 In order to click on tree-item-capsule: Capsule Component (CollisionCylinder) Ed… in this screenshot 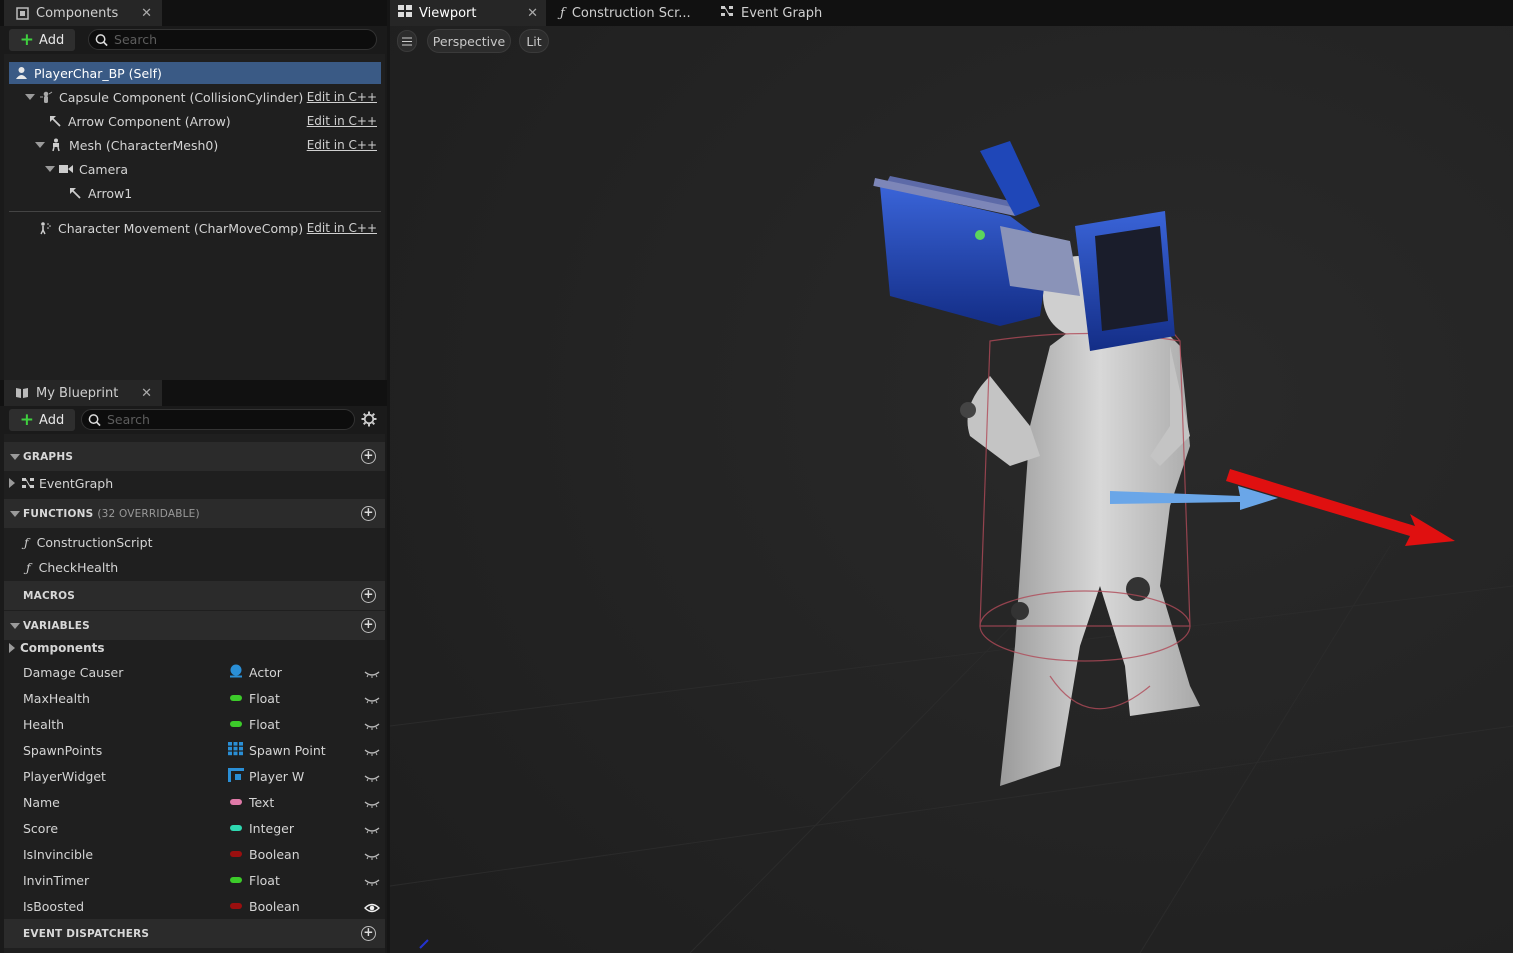, I will do `click(195, 97)`.